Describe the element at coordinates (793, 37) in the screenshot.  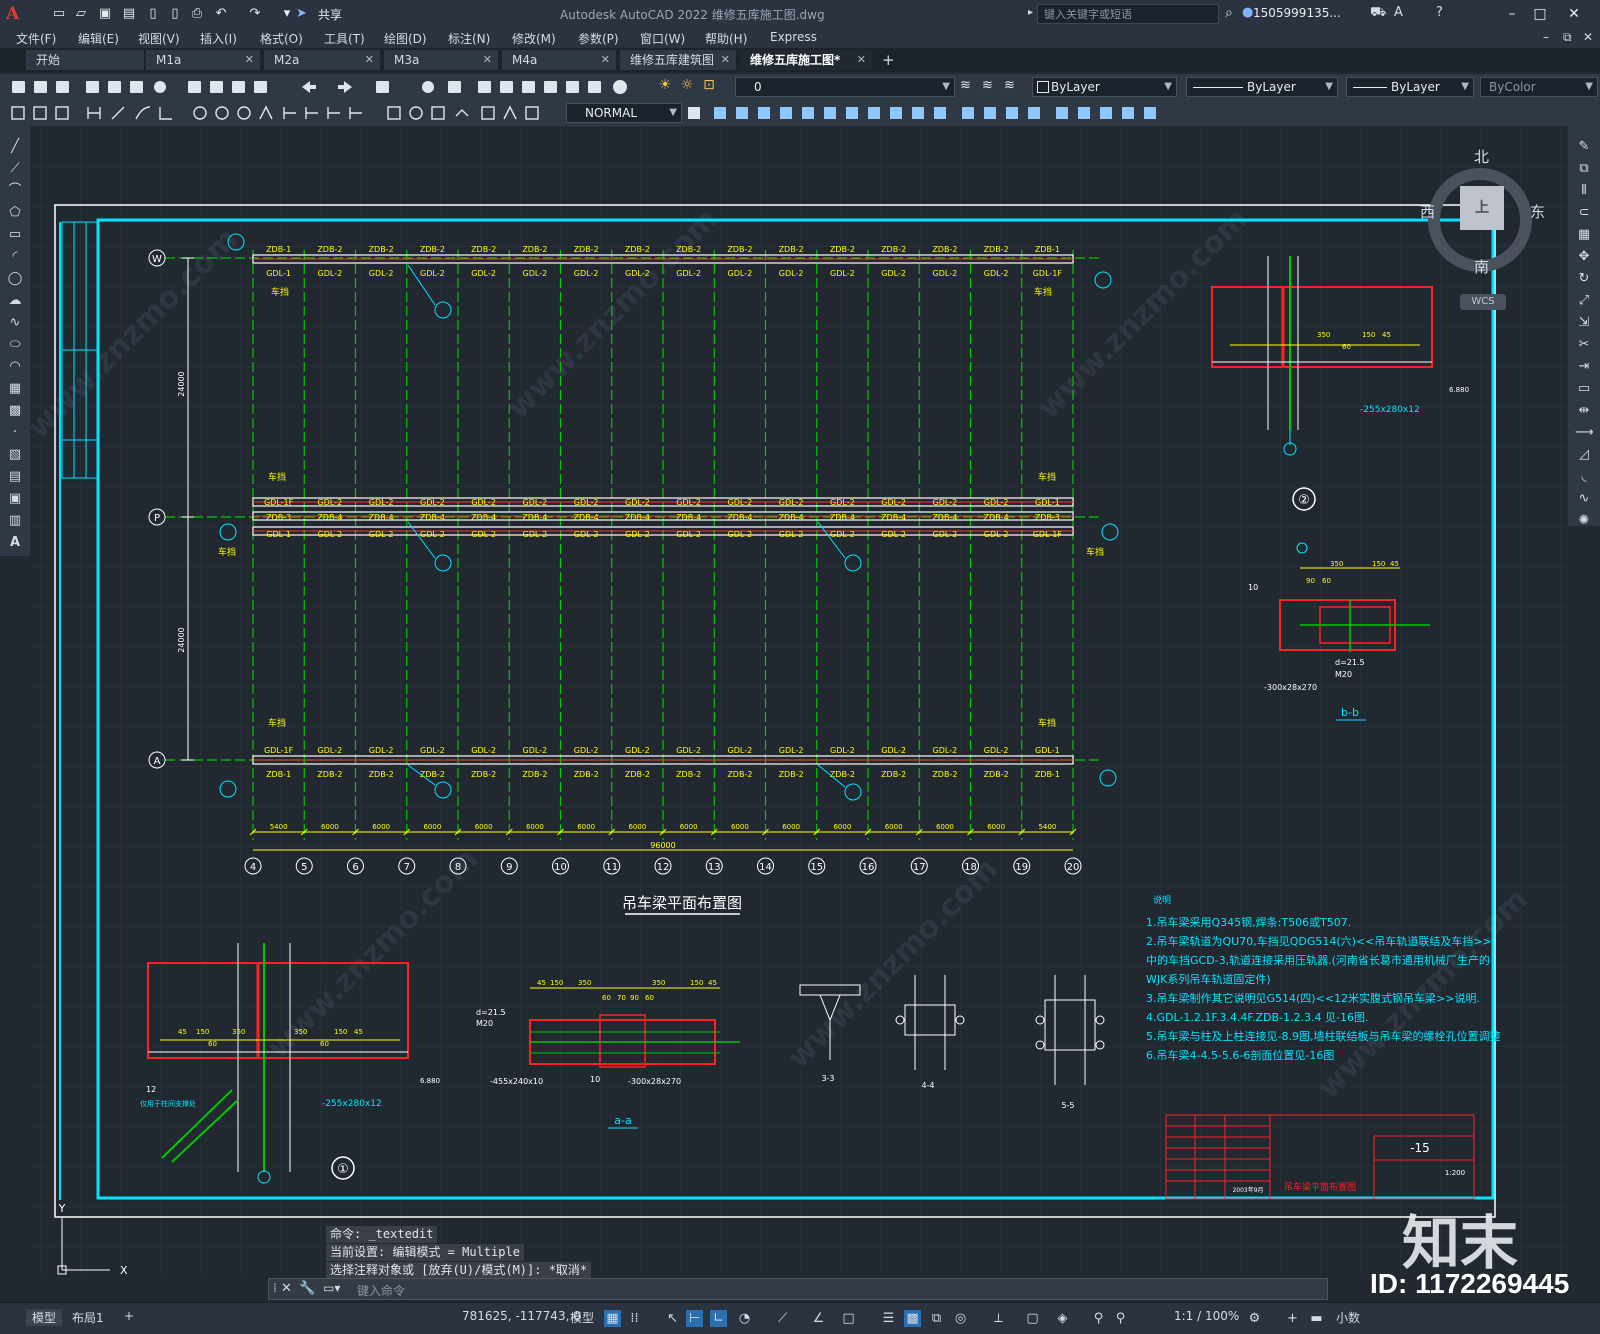
I see `menu-express: Express` at that location.